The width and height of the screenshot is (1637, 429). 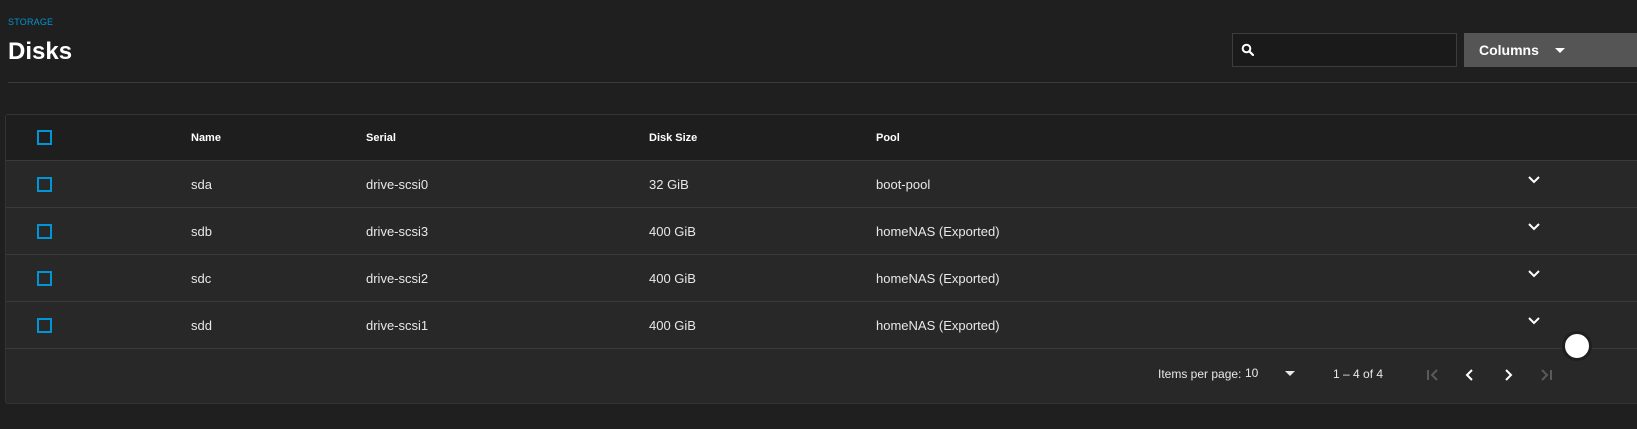 What do you see at coordinates (821, 138) in the screenshot?
I see `table-header-row: Name Serial Disk Size Pool` at bounding box center [821, 138].